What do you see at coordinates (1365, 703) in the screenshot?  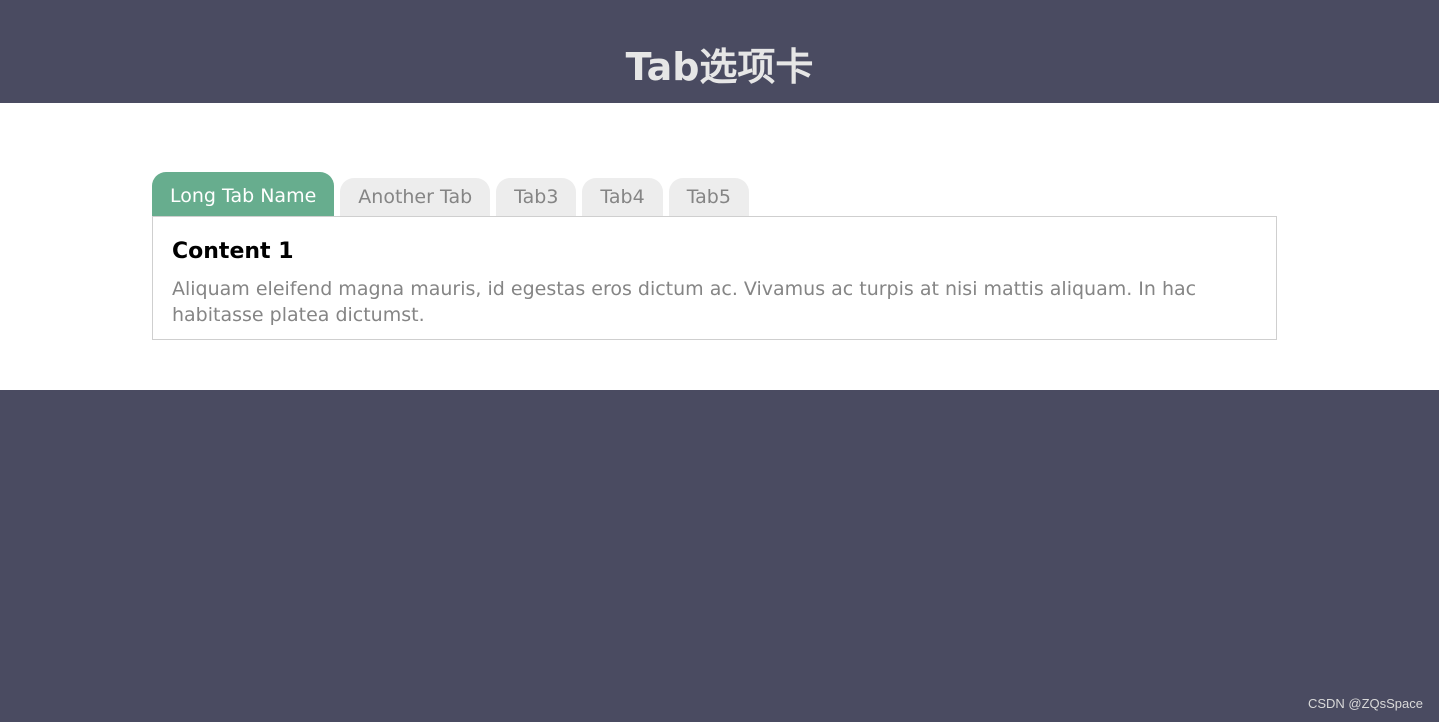 I see `watermark: CSDN @ZQsSpace` at bounding box center [1365, 703].